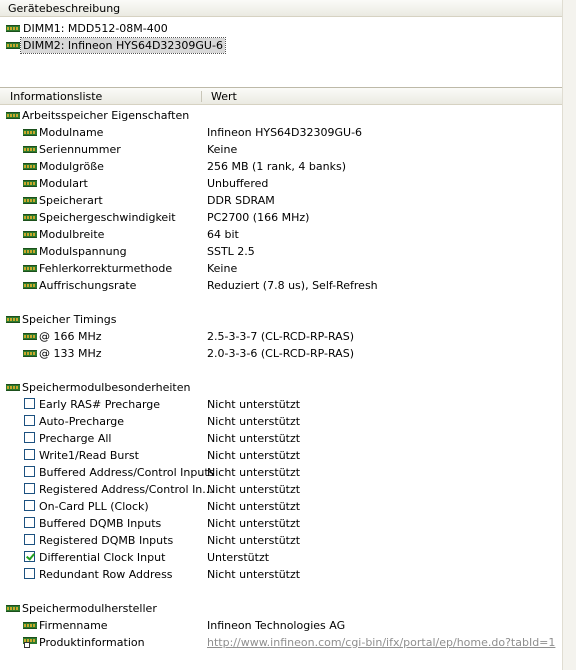 This screenshot has width=576, height=670. What do you see at coordinates (281, 217) in the screenshot?
I see `info-row: Speichergeschwindigkeit PC2700 (166 MHz)` at bounding box center [281, 217].